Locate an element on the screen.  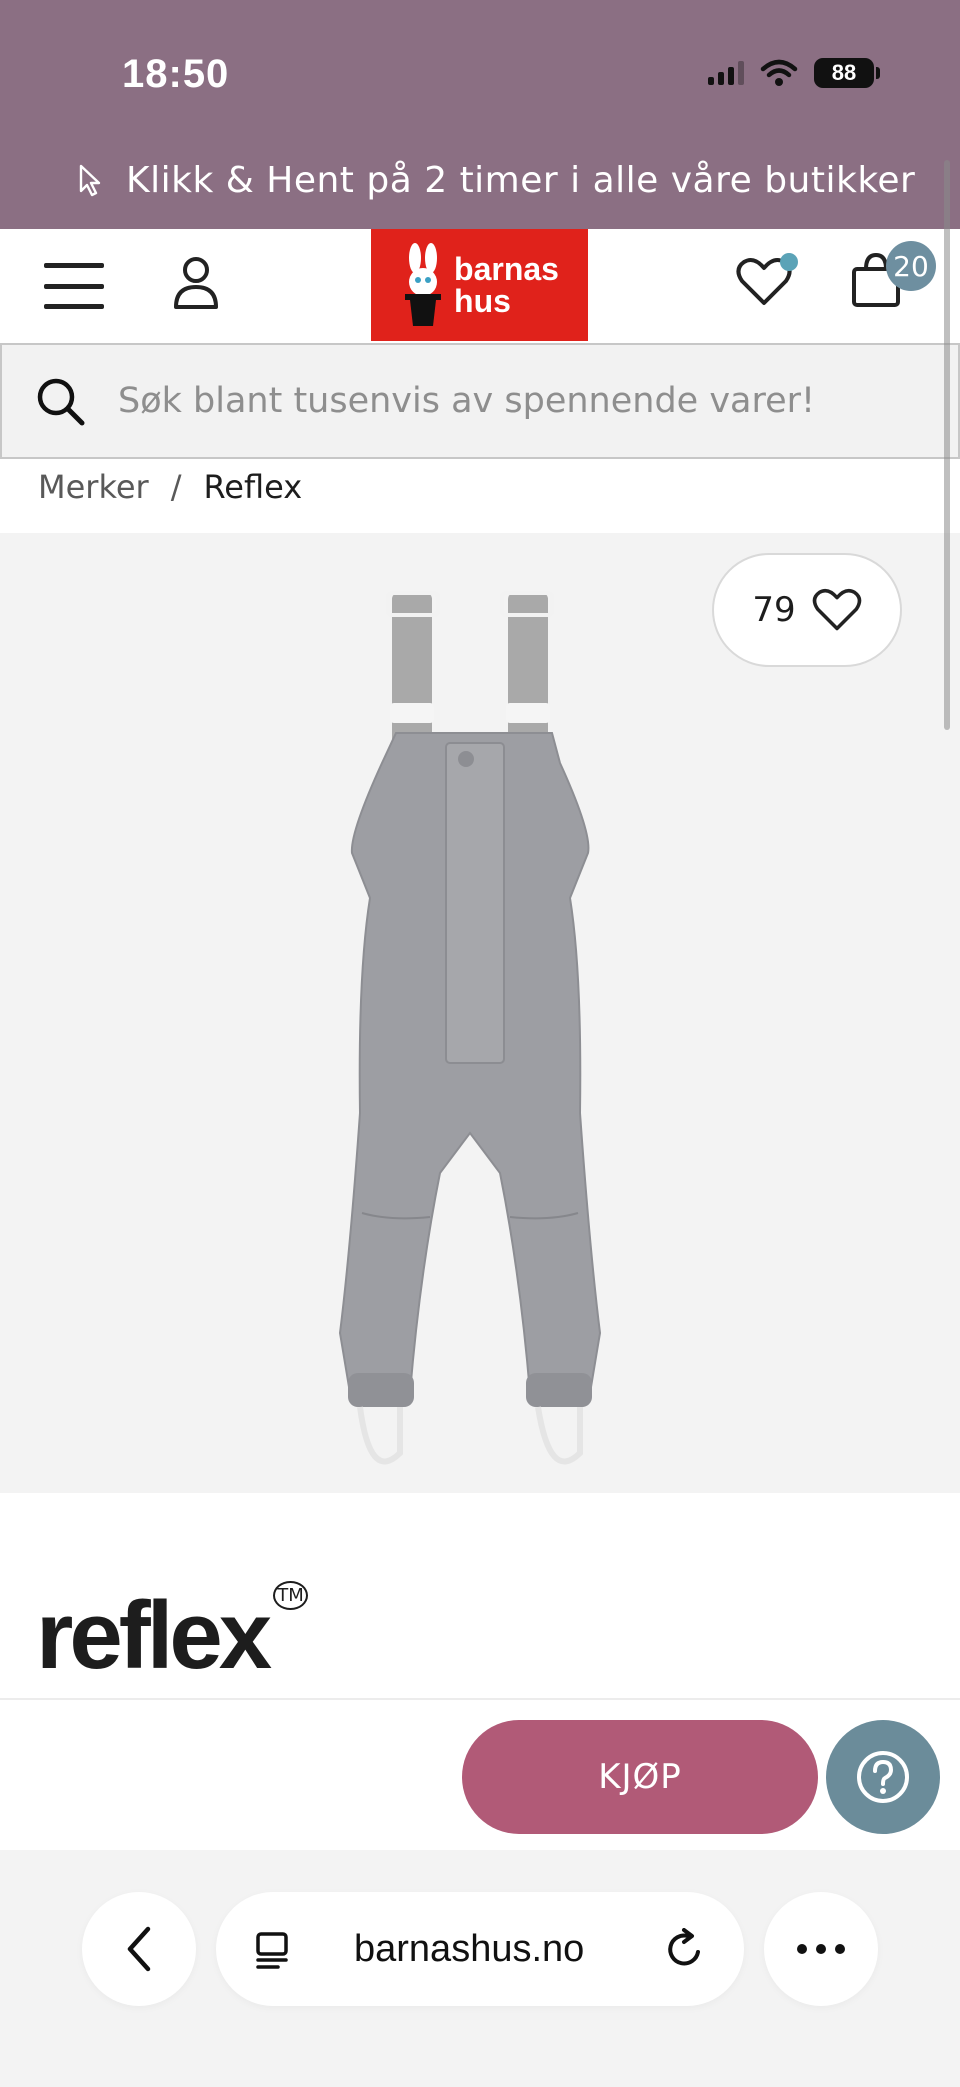
wishlist-dot is located at coordinates (789, 262).